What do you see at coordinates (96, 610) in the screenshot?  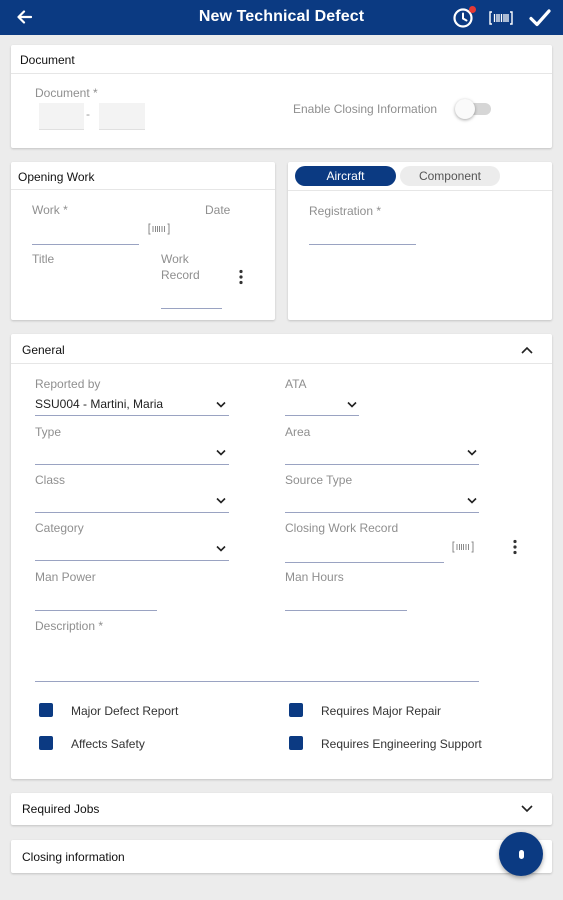 I see `man-power-input` at bounding box center [96, 610].